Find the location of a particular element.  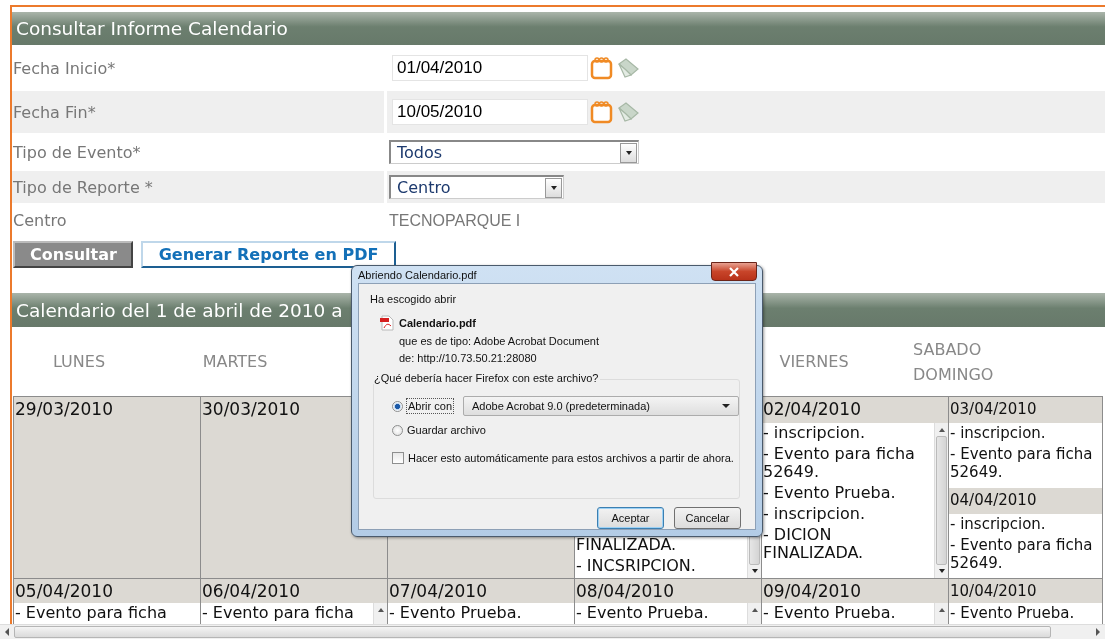

file-type-text: que es de tipo: Adobe Acrobat Document is located at coordinates (499, 341).